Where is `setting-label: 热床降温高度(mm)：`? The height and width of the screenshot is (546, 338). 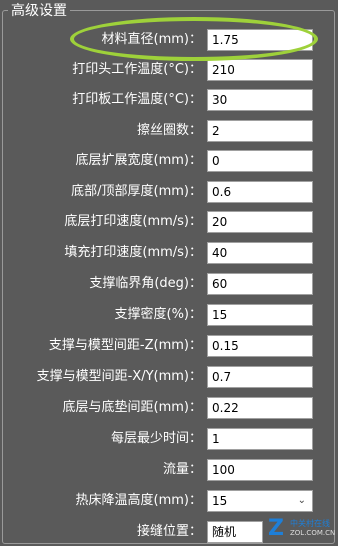 setting-label: 热床降温高度(mm)： is located at coordinates (138, 500).